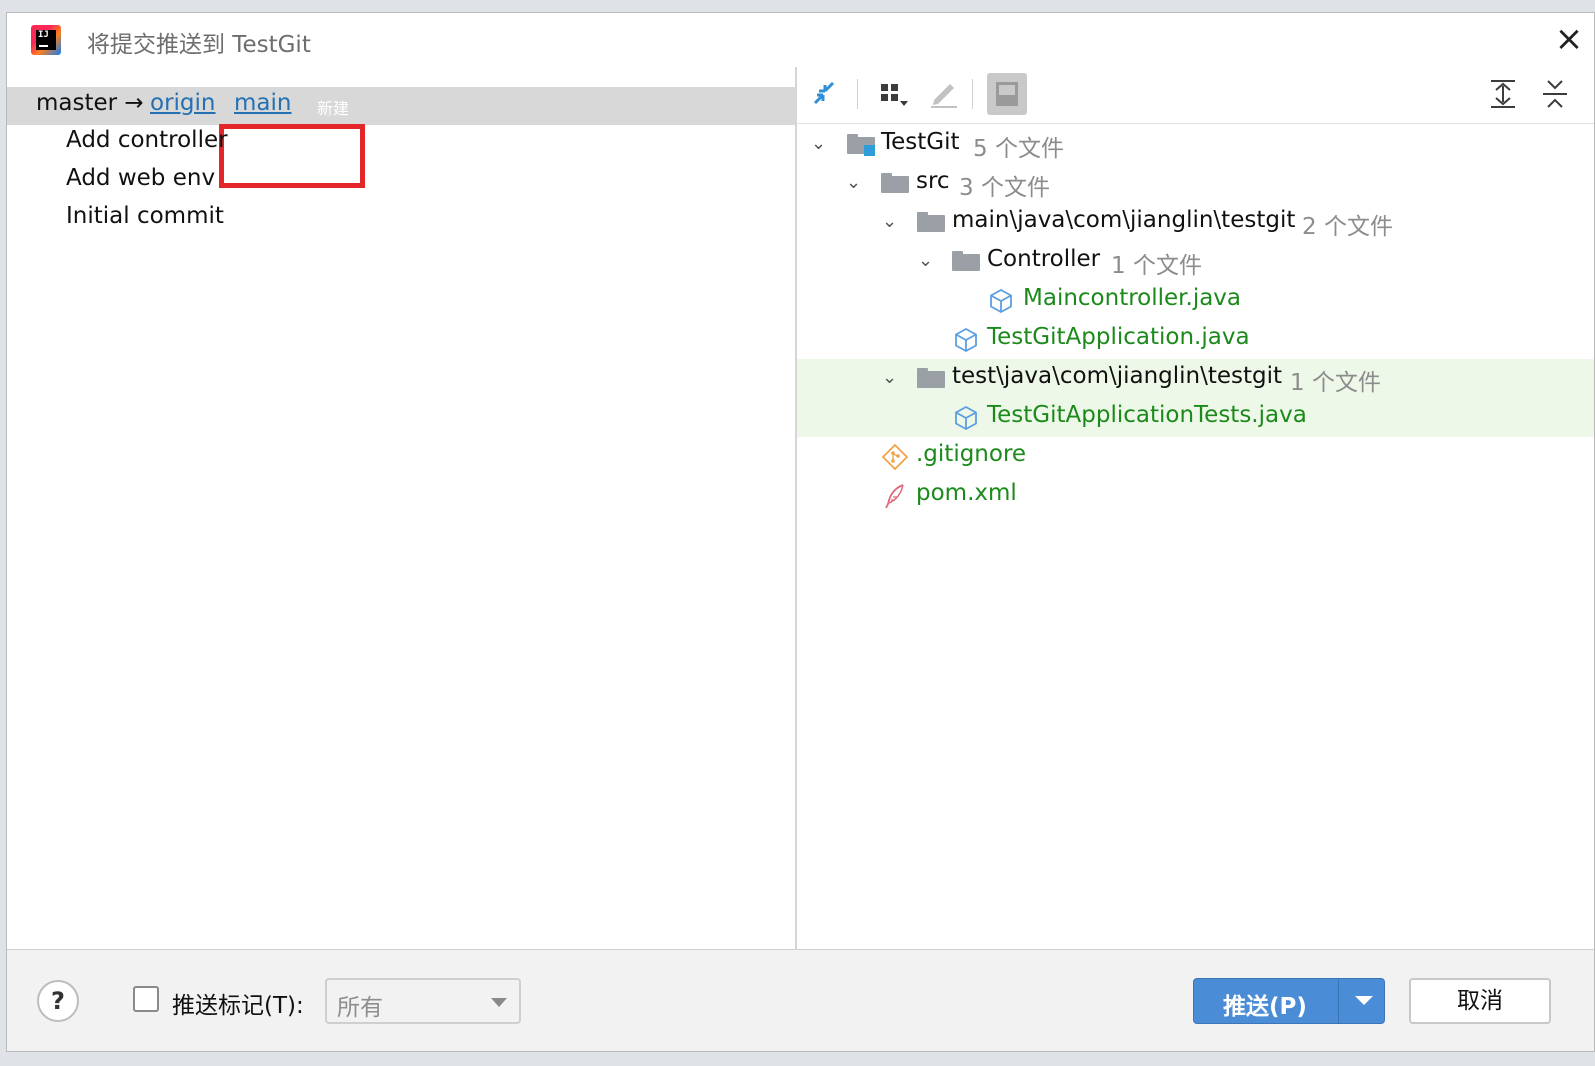 Image resolution: width=1595 pixels, height=1066 pixels. What do you see at coordinates (943, 94) in the screenshot?
I see `edit-icon` at bounding box center [943, 94].